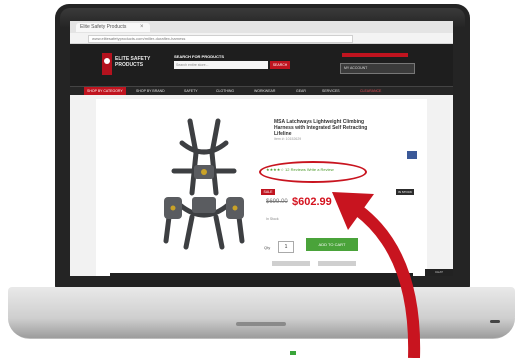  What do you see at coordinates (293, 353) in the screenshot?
I see `green-check-mark` at bounding box center [293, 353].